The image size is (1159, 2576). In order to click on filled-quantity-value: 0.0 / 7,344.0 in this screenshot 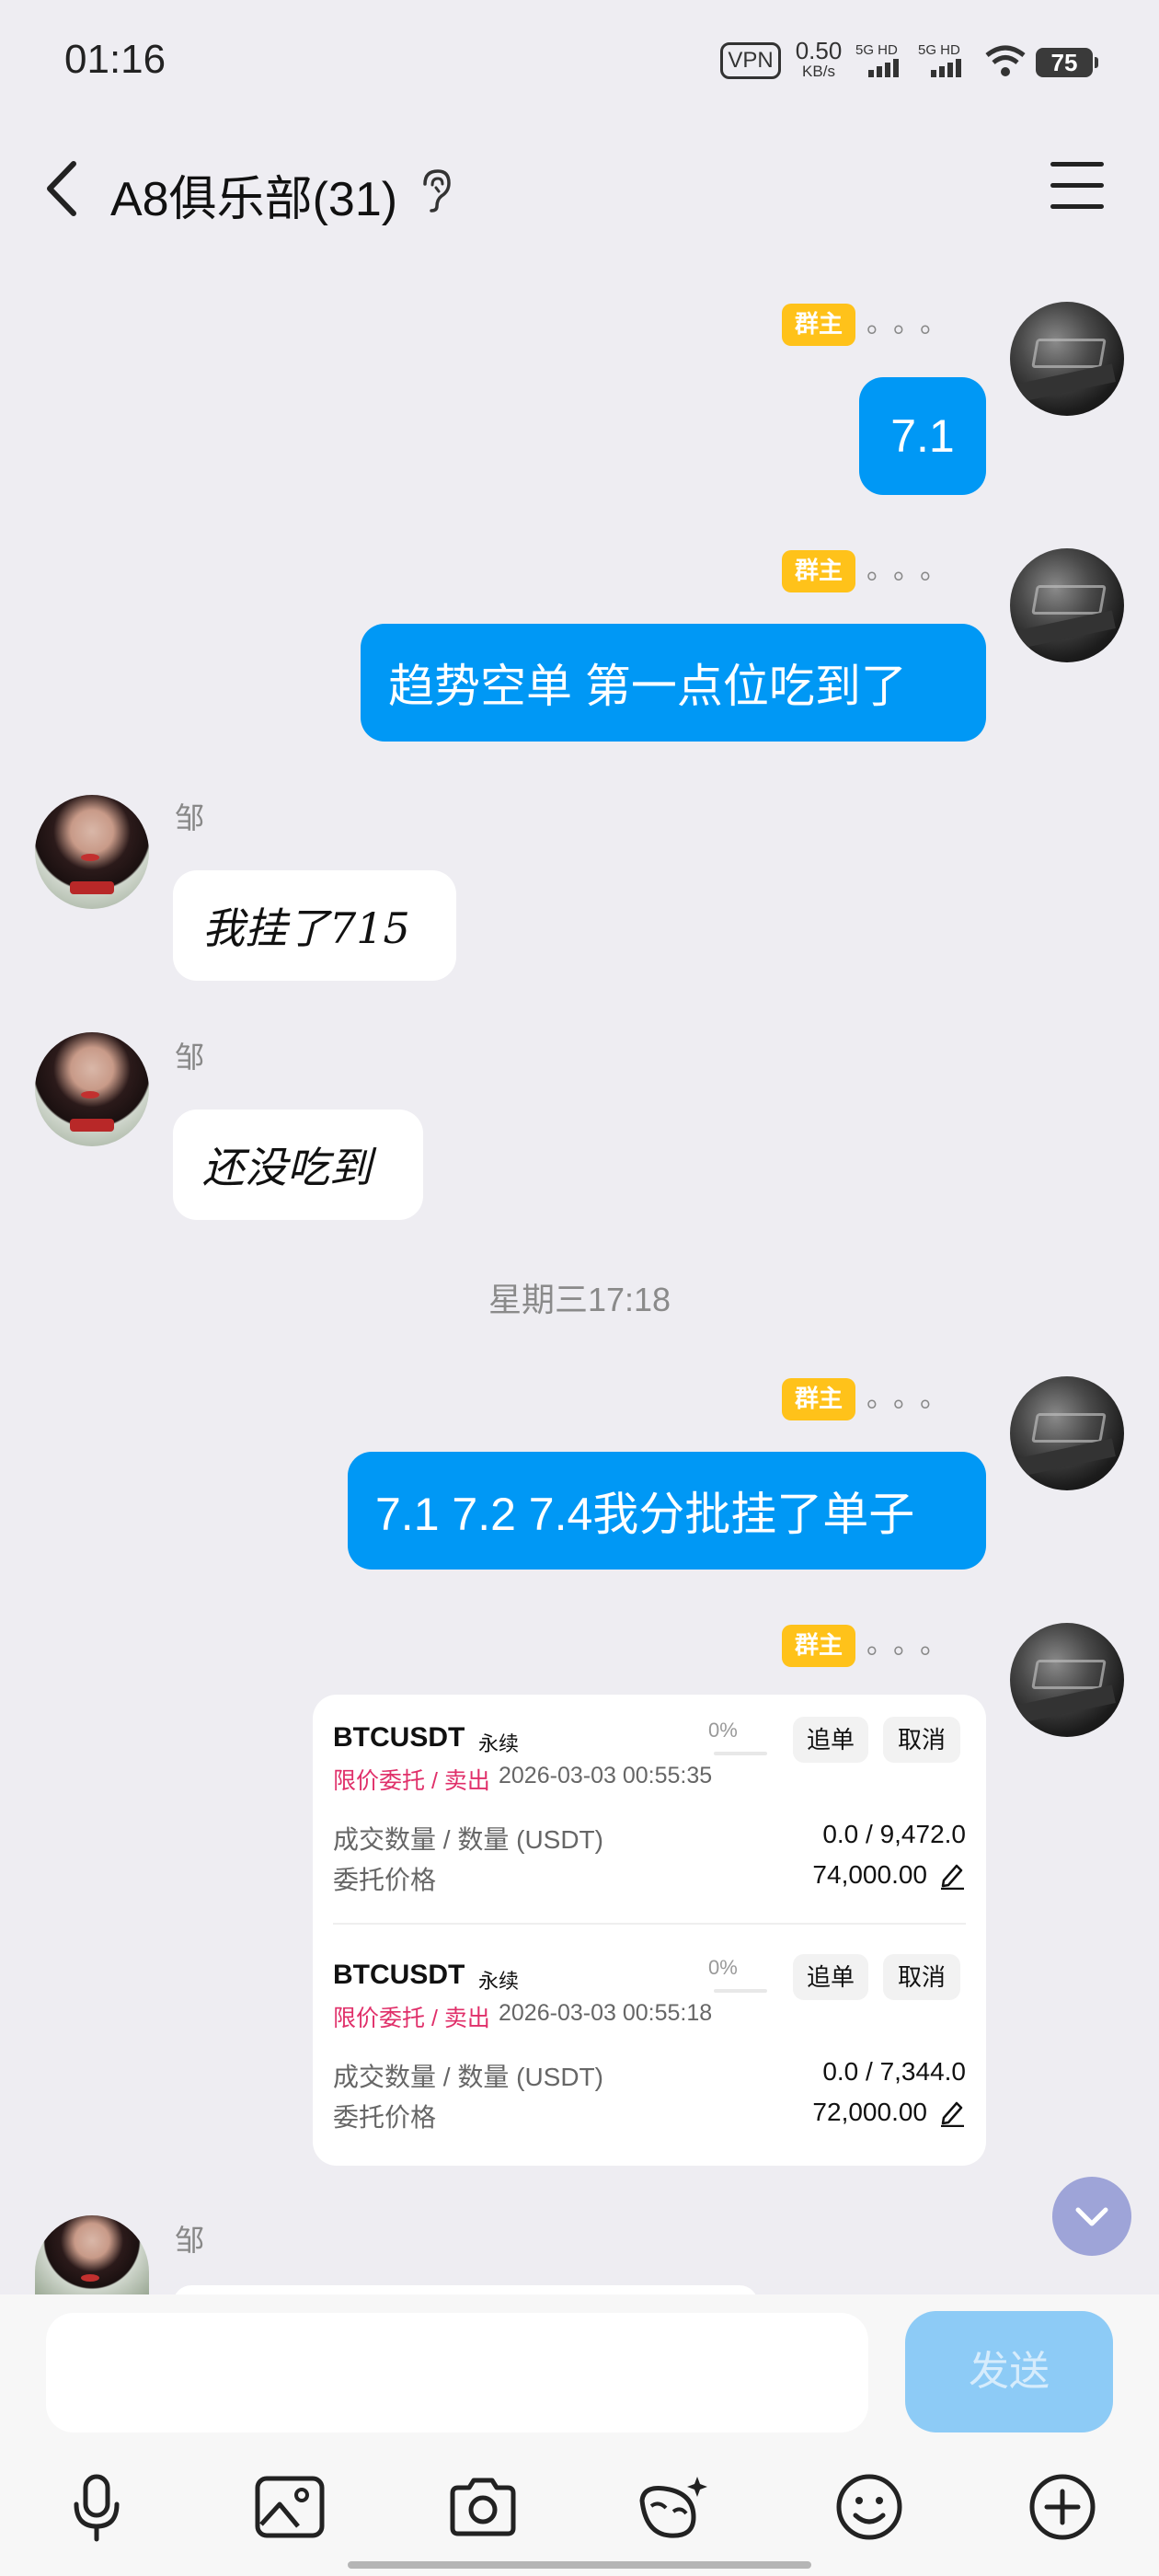, I will do `click(894, 2071)`.